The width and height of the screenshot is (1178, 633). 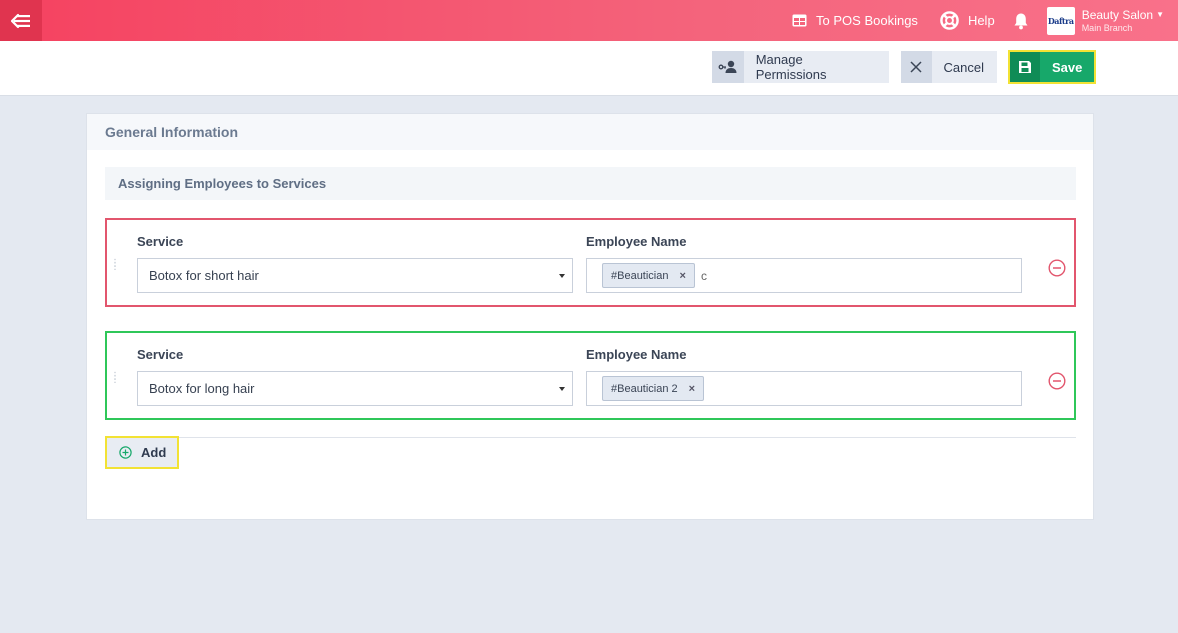 What do you see at coordinates (916, 67) in the screenshot?
I see `close-icon` at bounding box center [916, 67].